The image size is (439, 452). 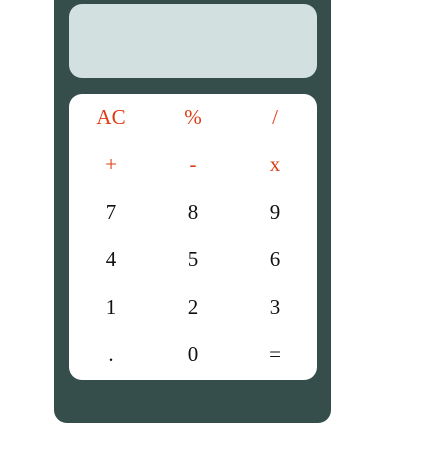 I want to click on digit-9-button: 9, so click(x=275, y=212).